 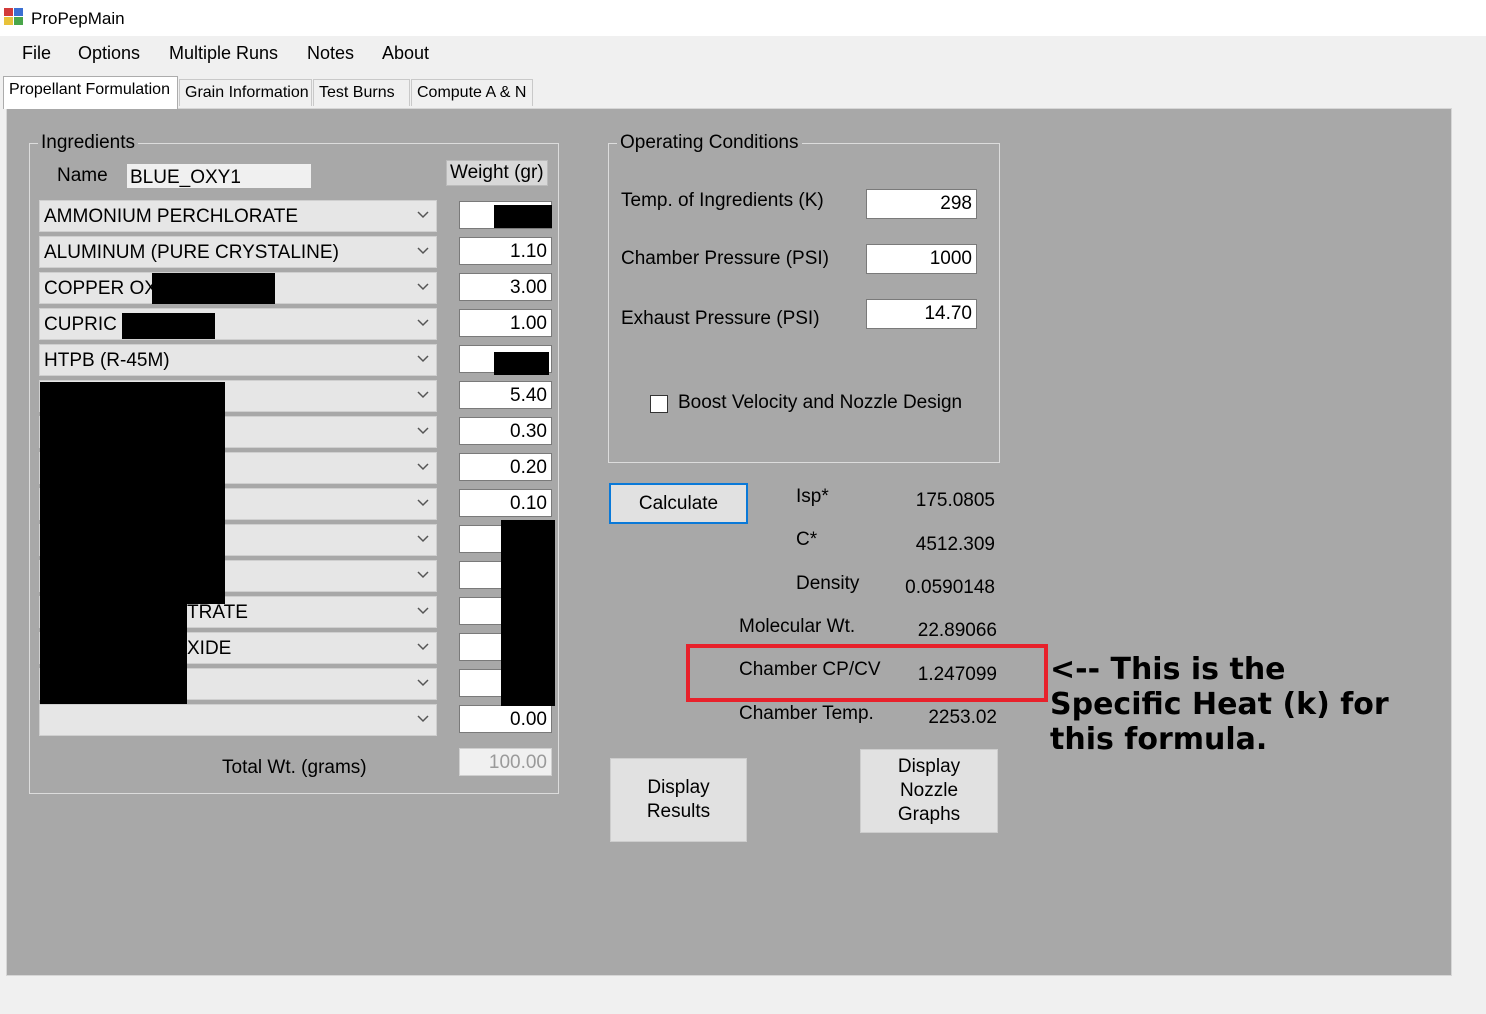 What do you see at coordinates (238, 216) in the screenshot?
I see `ingredient-combo-1: AMMONIUM PERCHLORATE` at bounding box center [238, 216].